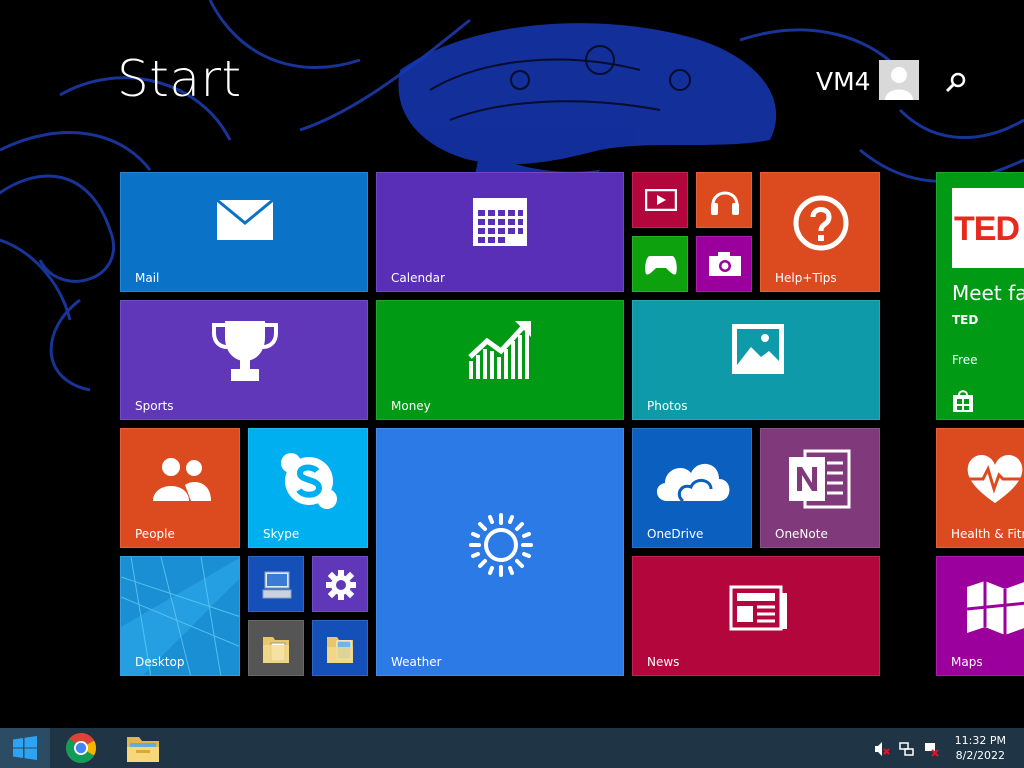 This screenshot has width=1024, height=768. I want to click on tile-this-pc, so click(276, 584).